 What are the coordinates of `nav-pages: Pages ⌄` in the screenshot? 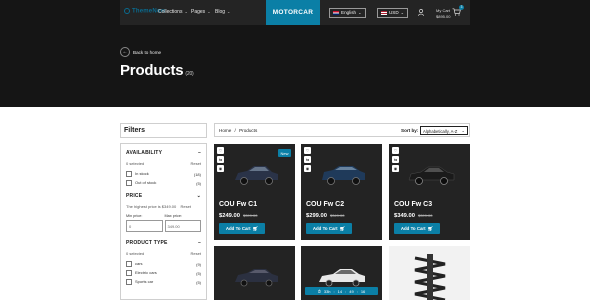 It's located at (201, 12).